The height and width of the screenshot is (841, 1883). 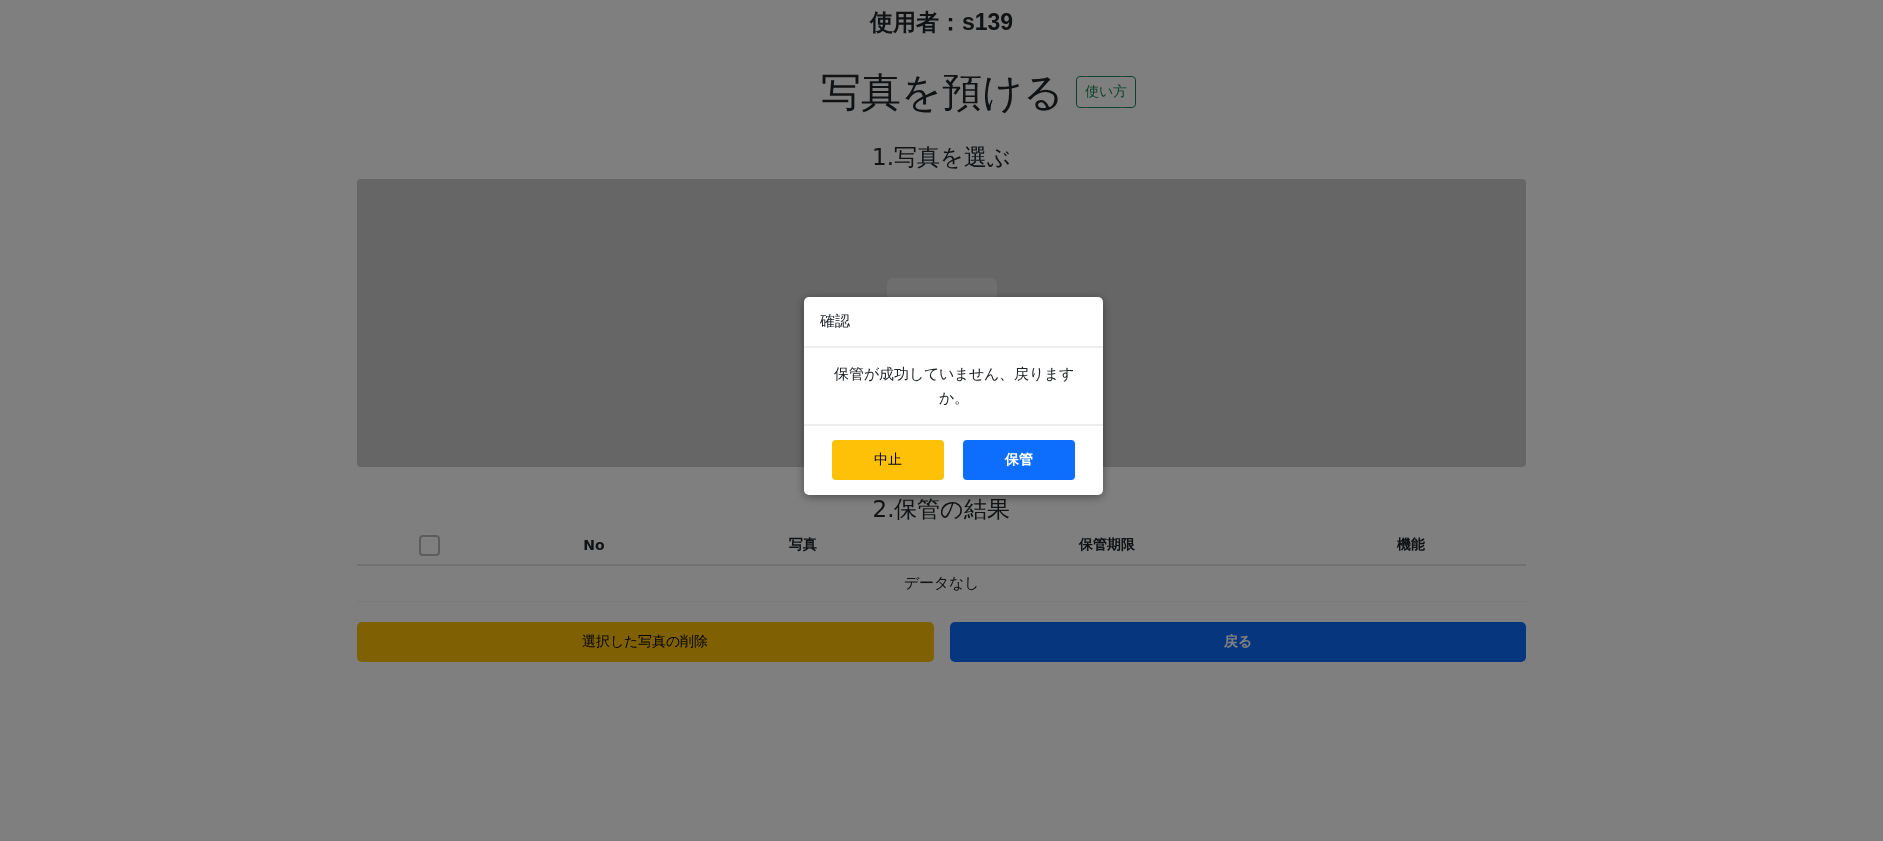 What do you see at coordinates (803, 545) in the screenshot?
I see `column-header: 写真` at bounding box center [803, 545].